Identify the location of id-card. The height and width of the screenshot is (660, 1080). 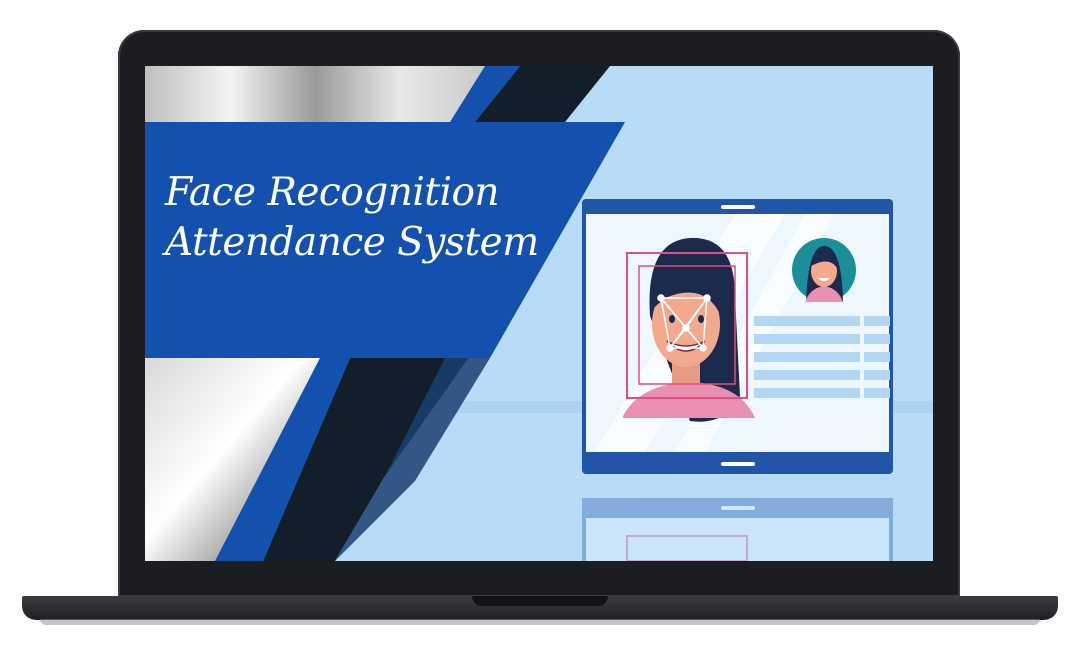
(737, 336).